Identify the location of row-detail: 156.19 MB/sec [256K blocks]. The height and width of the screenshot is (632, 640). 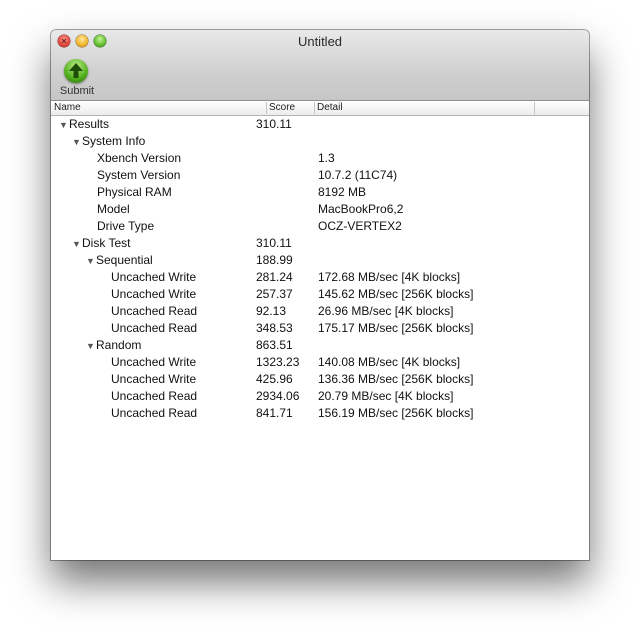
(396, 413).